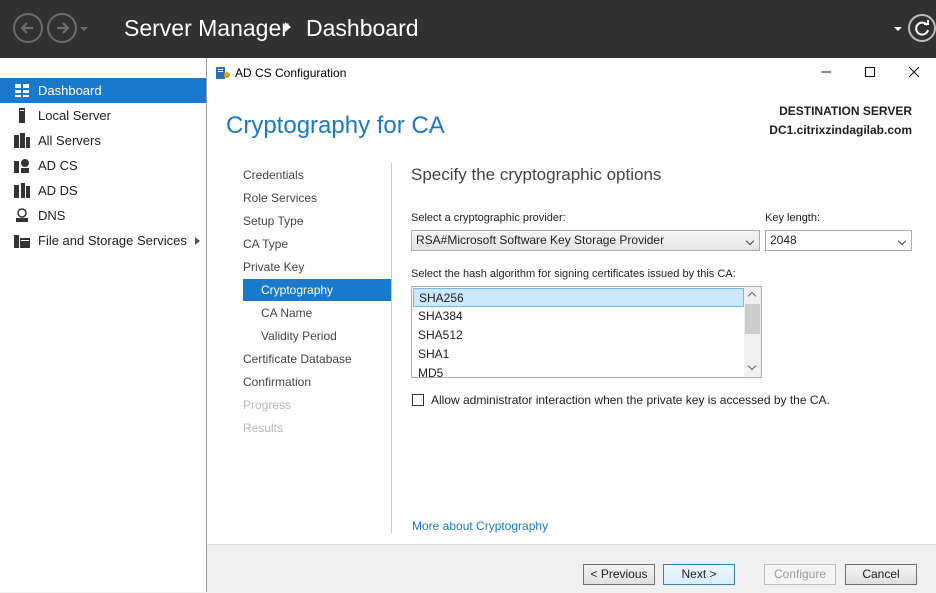  What do you see at coordinates (22, 90) in the screenshot?
I see `dashboard-icon` at bounding box center [22, 90].